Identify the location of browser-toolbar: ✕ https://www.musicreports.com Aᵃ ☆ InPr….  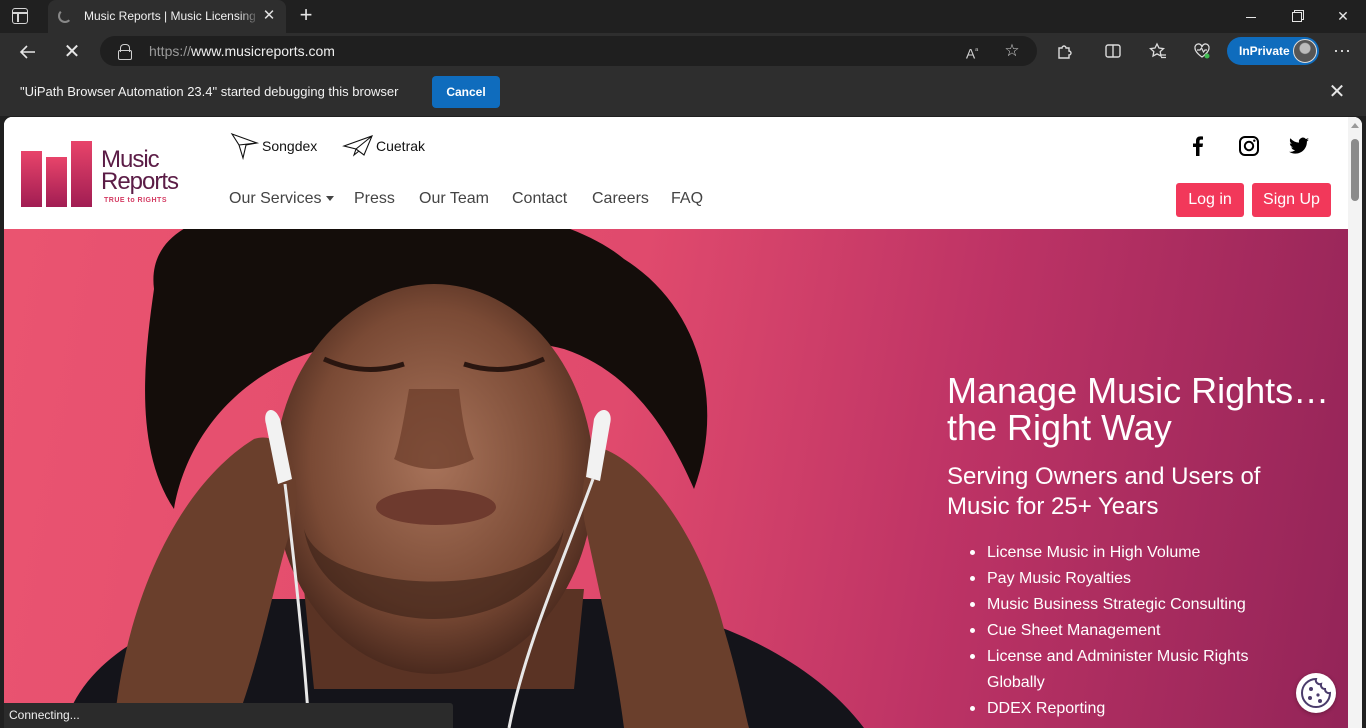
(683, 51).